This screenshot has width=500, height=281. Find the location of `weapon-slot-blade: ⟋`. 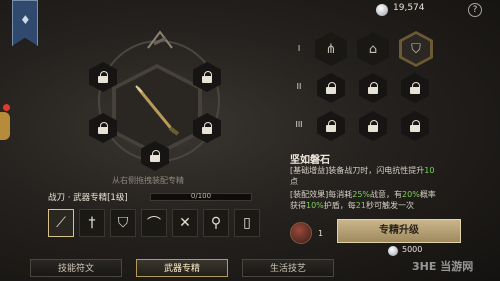

weapon-slot-blade: ⟋ is located at coordinates (61, 223).